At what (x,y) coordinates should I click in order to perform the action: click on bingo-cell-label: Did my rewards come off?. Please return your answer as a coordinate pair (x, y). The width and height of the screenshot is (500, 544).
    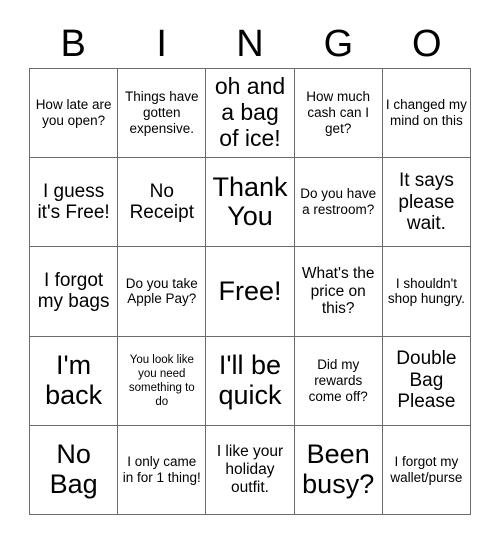
    Looking at the image, I should click on (338, 380).